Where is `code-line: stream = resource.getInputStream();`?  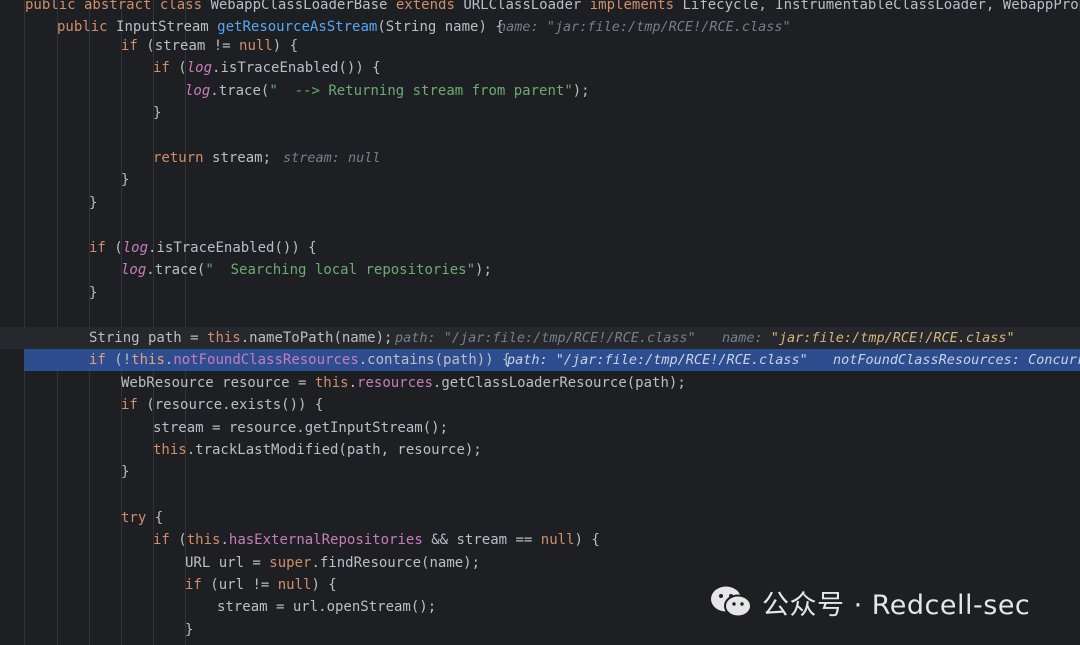
code-line: stream = resource.getInputStream(); is located at coordinates (540, 428).